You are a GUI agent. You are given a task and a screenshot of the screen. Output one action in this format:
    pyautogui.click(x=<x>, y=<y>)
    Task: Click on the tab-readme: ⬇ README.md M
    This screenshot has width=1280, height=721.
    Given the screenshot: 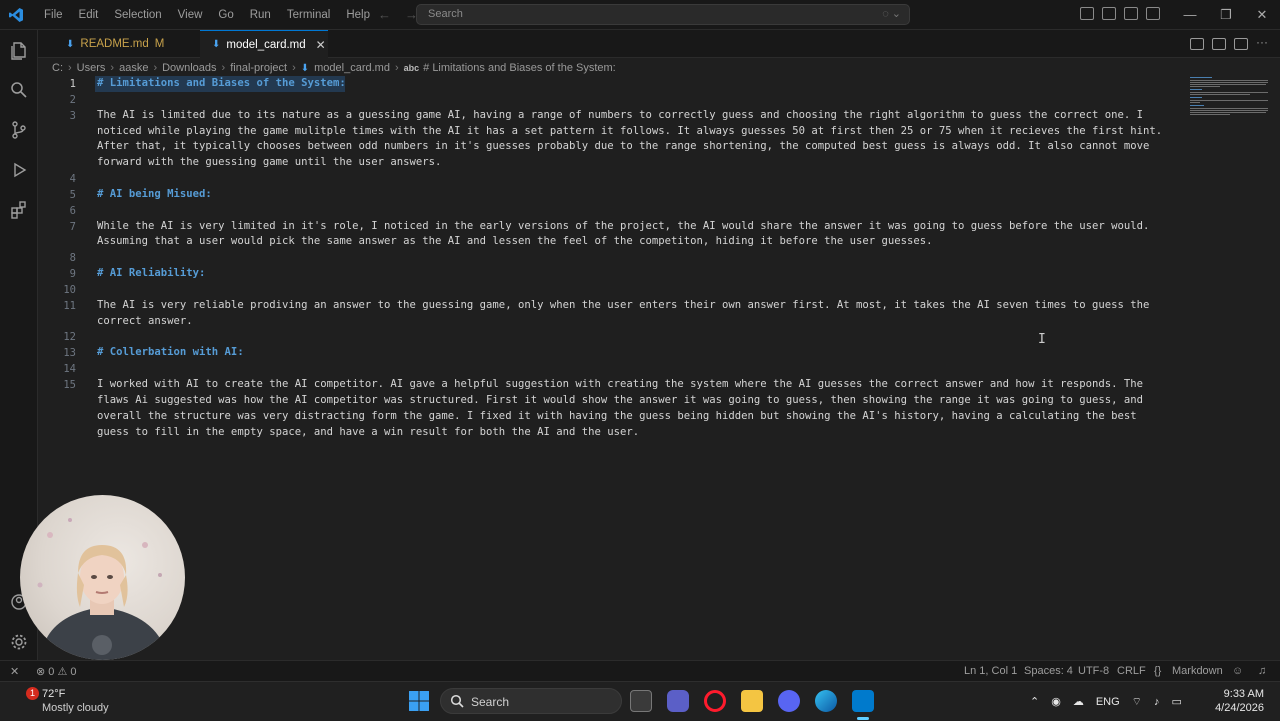 What is the action you would take?
    pyautogui.click(x=124, y=44)
    